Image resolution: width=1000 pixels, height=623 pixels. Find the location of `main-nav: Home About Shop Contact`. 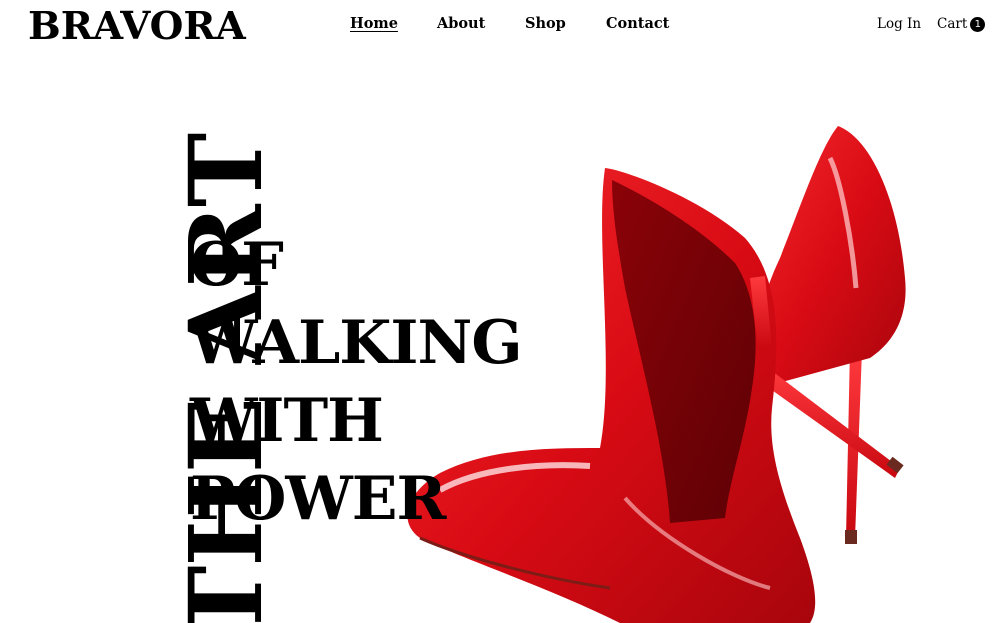

main-nav: Home About Shop Contact is located at coordinates (500, 26).